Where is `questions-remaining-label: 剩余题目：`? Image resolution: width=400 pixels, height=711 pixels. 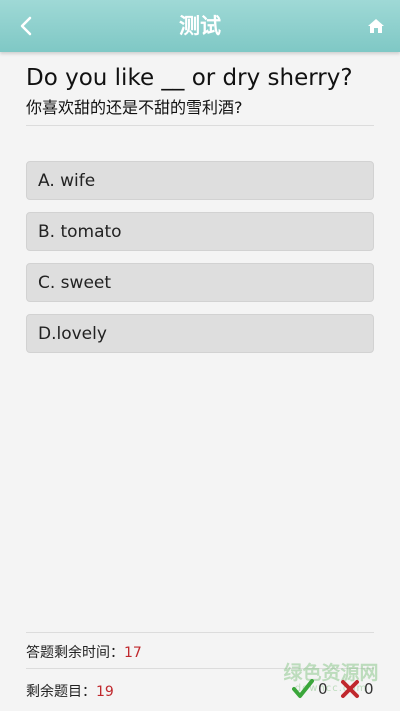
questions-remaining-label: 剩余题目： is located at coordinates (61, 692).